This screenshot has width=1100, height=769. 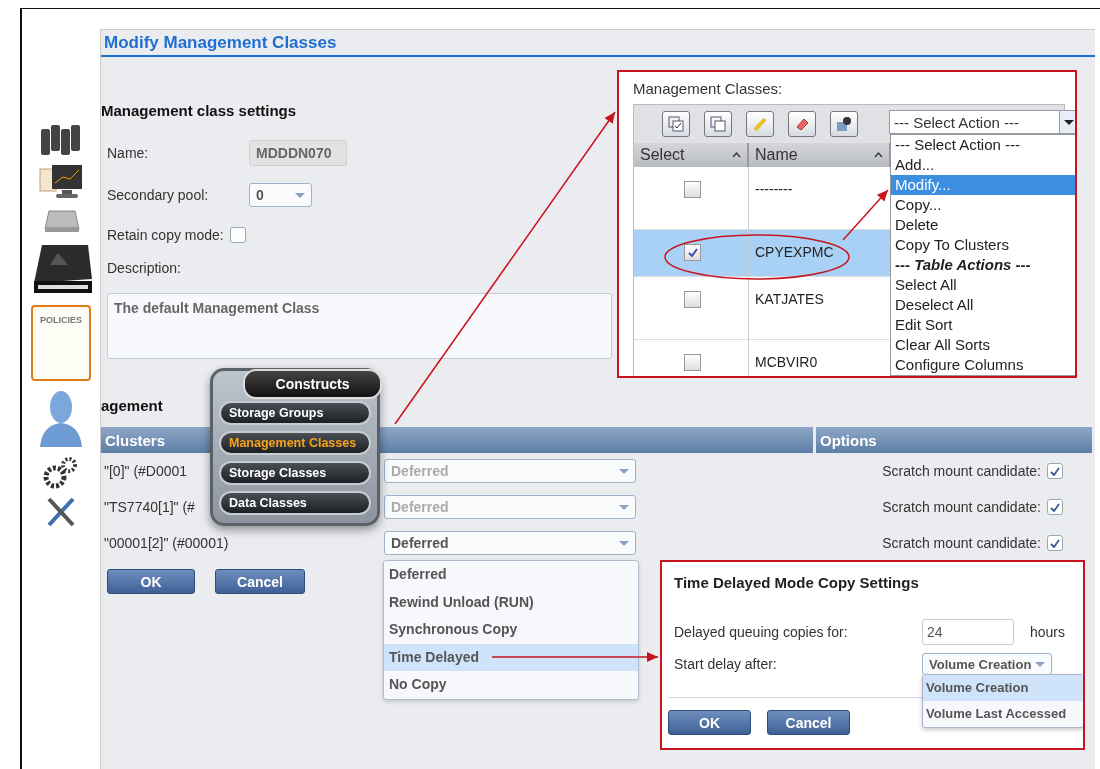 I want to click on description-field: The default Management Class, so click(x=359, y=326).